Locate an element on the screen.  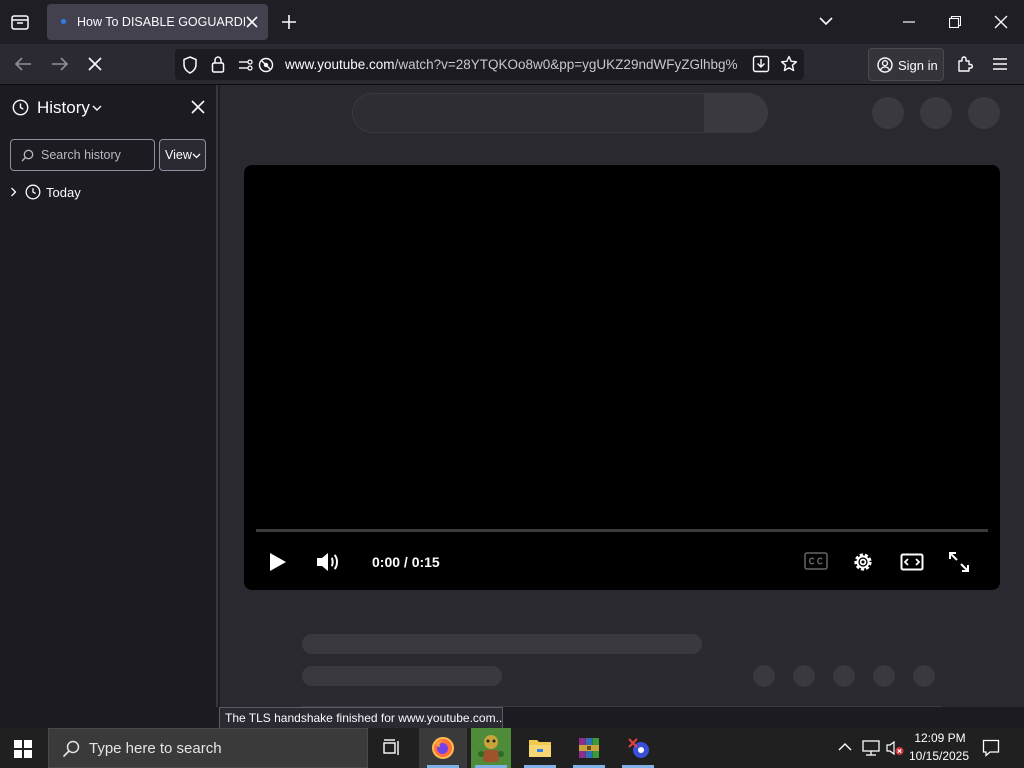
tab-title: How To DISABLE GOGUARDIAN is located at coordinates (161, 22).